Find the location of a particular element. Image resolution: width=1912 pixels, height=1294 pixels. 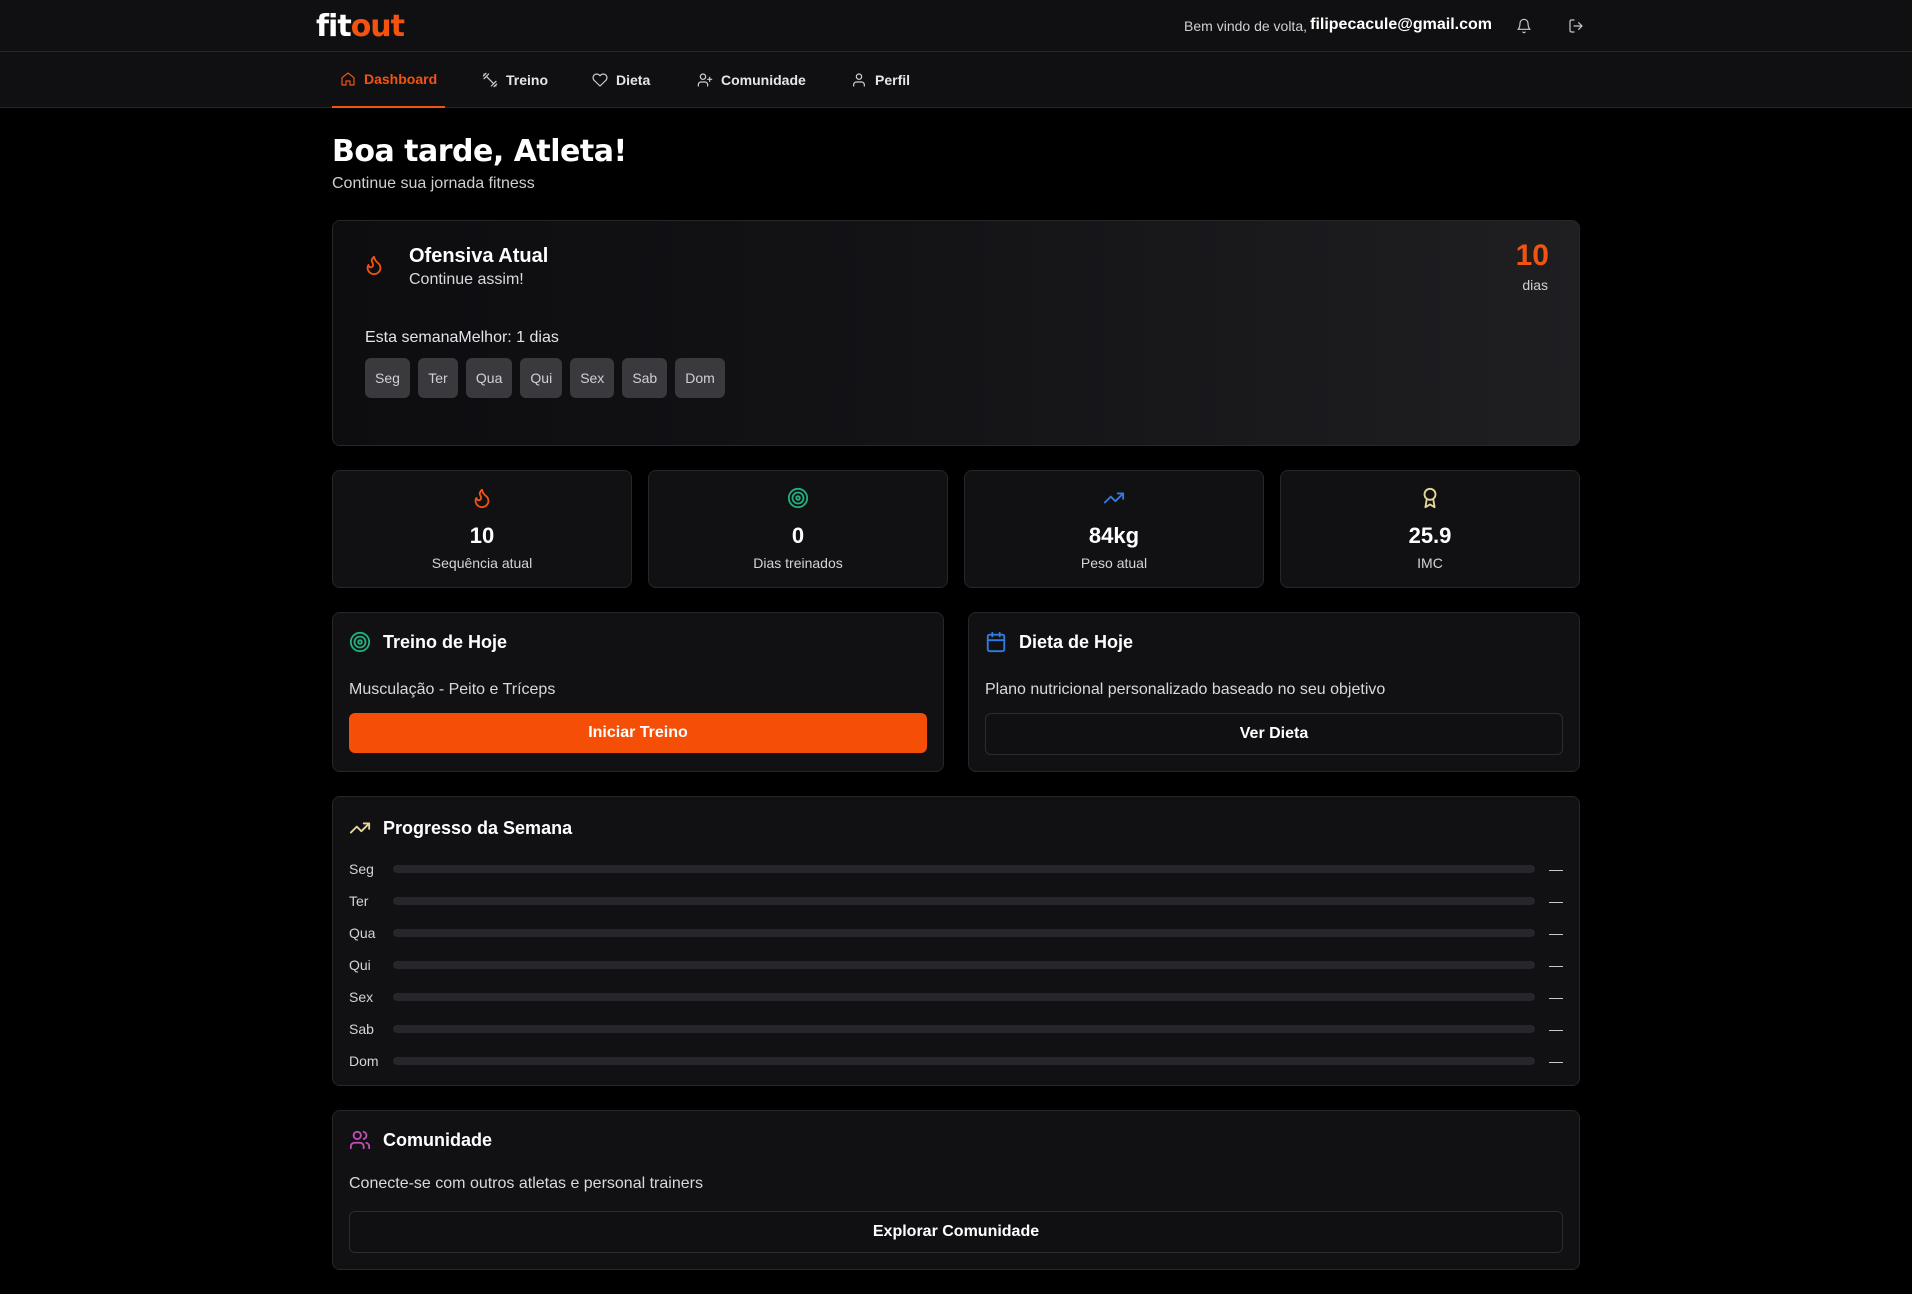

week-label: Esta semanaMelhor: 1 dias is located at coordinates (462, 337).